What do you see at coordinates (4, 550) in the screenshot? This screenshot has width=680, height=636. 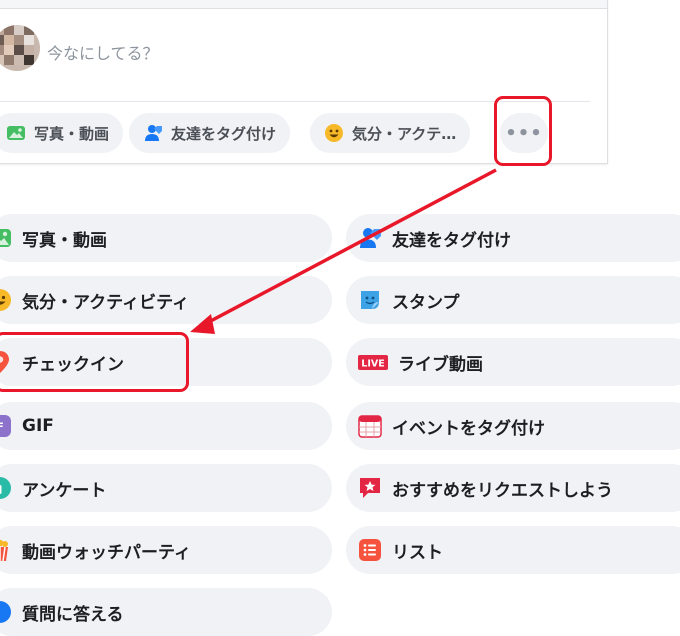 I see `watch-party-icon` at bounding box center [4, 550].